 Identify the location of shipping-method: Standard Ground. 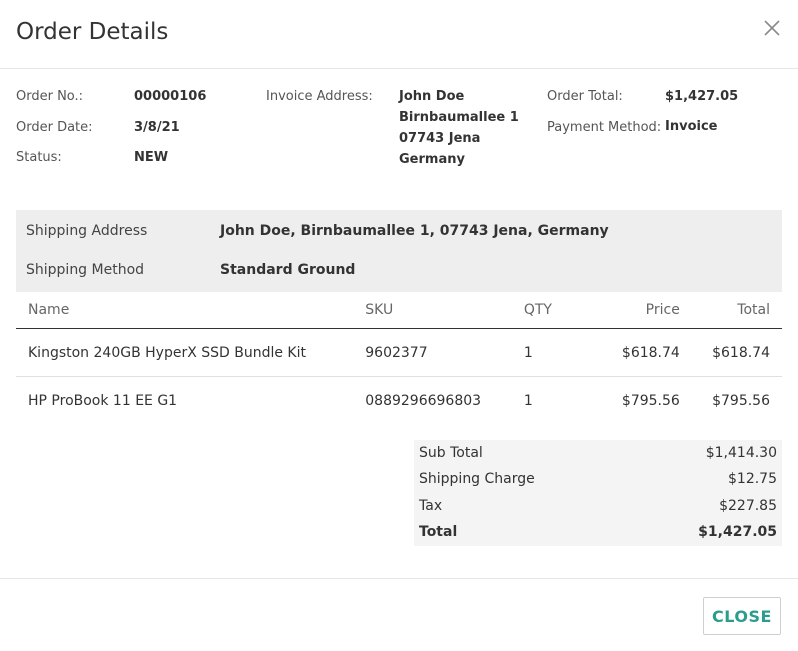
(288, 270).